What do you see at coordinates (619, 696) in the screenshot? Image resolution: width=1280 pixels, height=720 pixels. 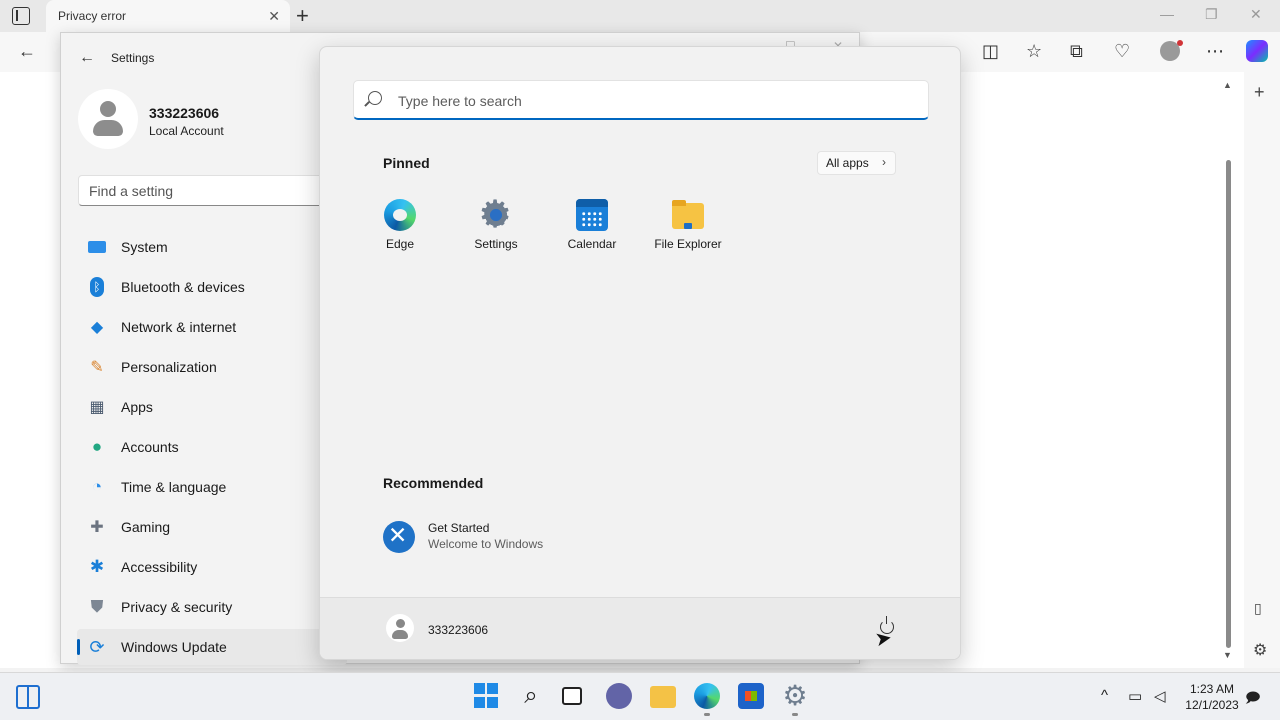 I see `teams-chat-icon` at bounding box center [619, 696].